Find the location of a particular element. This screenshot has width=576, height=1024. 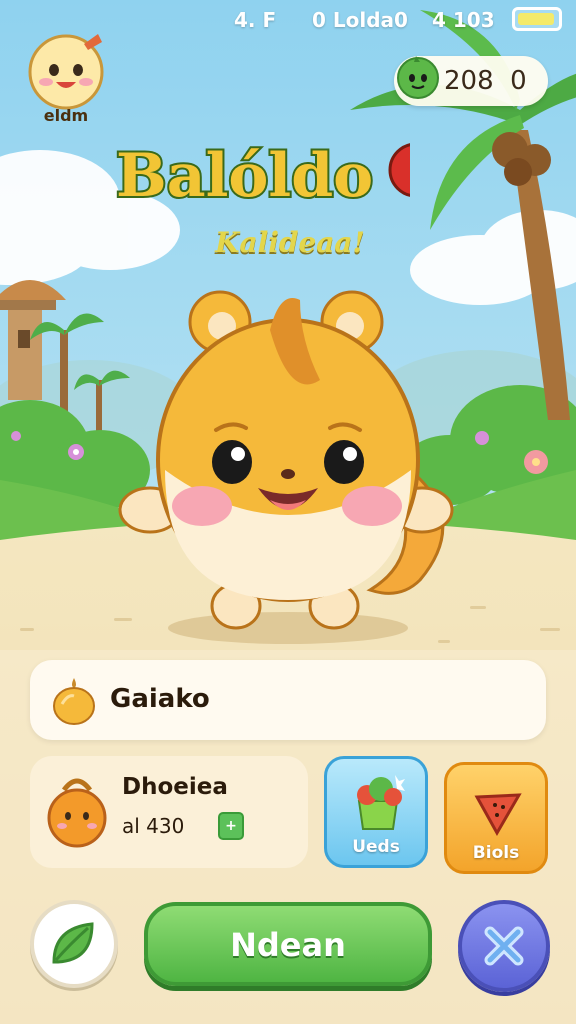

upgrades-label: Ueds is located at coordinates (376, 847).